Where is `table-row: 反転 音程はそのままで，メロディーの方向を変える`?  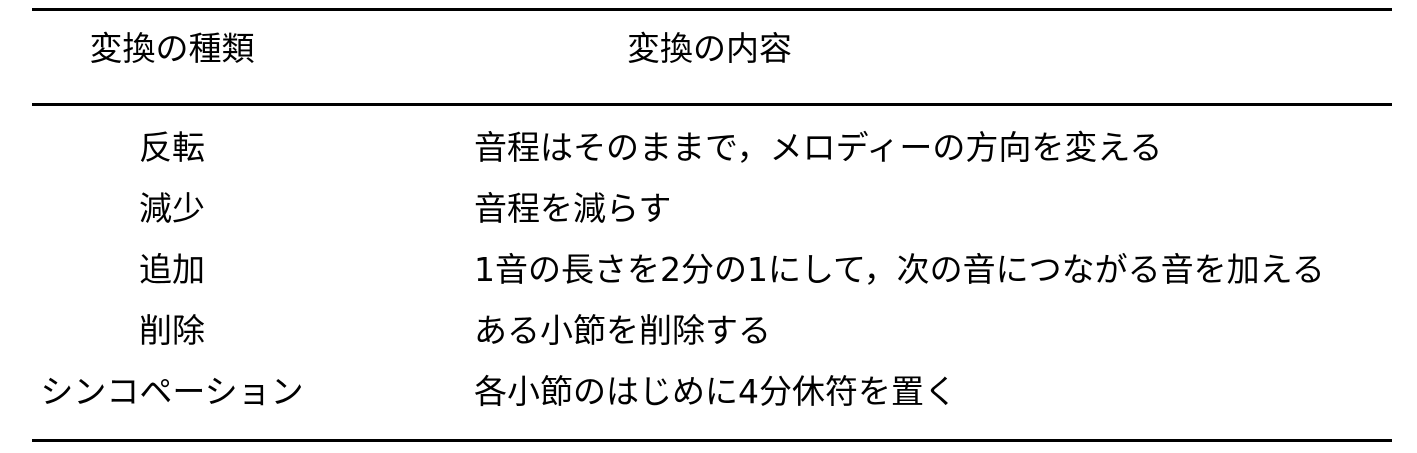
table-row: 反転 音程はそのままで，メロディーの方向を変える is located at coordinates (712, 147).